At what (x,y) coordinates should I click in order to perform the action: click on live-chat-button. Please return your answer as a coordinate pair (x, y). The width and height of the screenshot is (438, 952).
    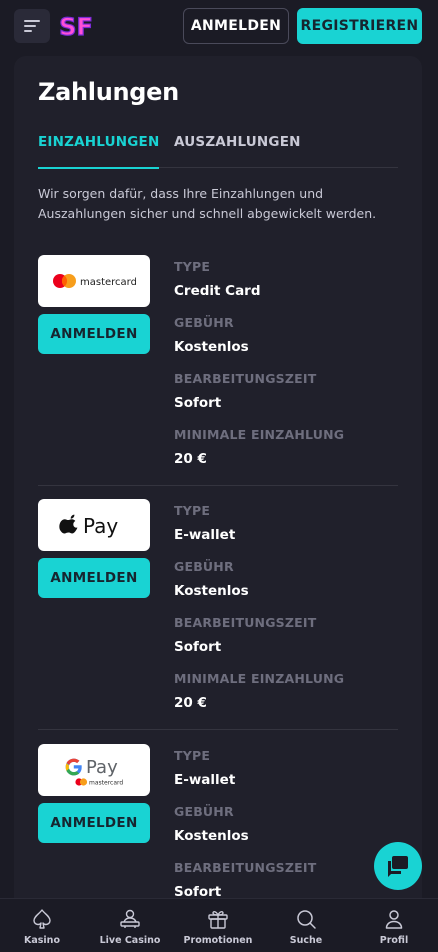
    Looking at the image, I should click on (398, 866).